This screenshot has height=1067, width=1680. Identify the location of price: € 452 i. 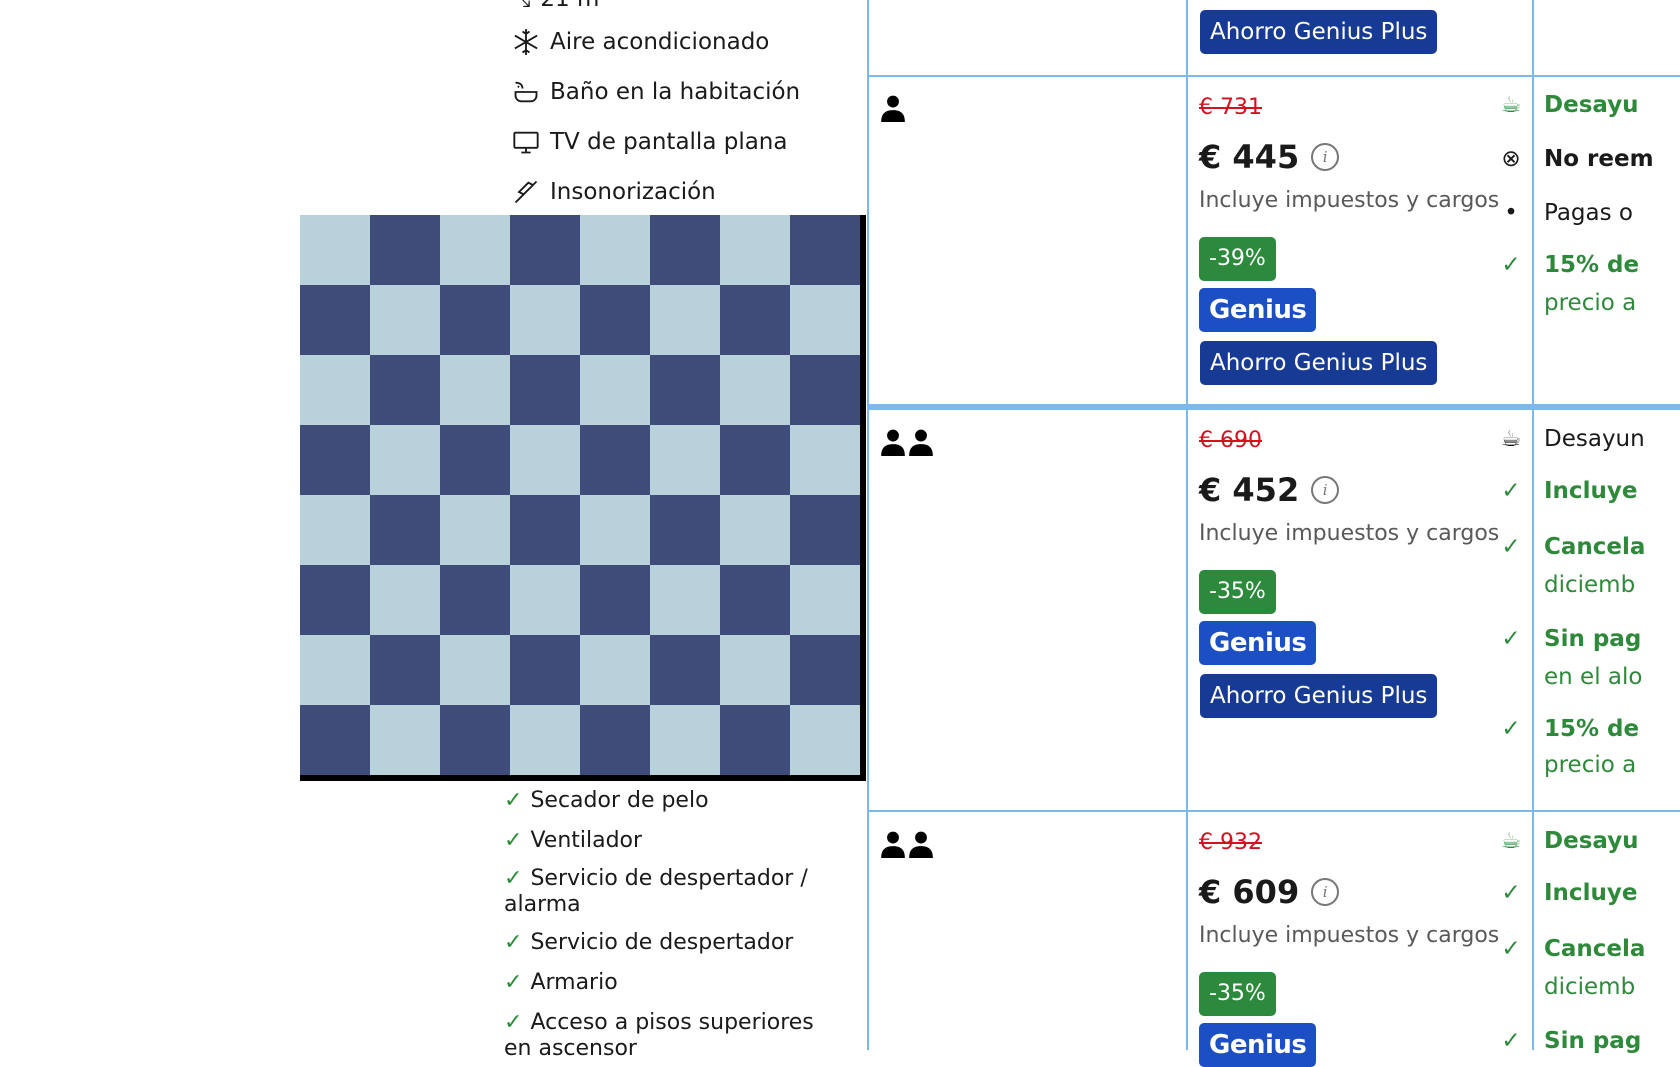
(1269, 490).